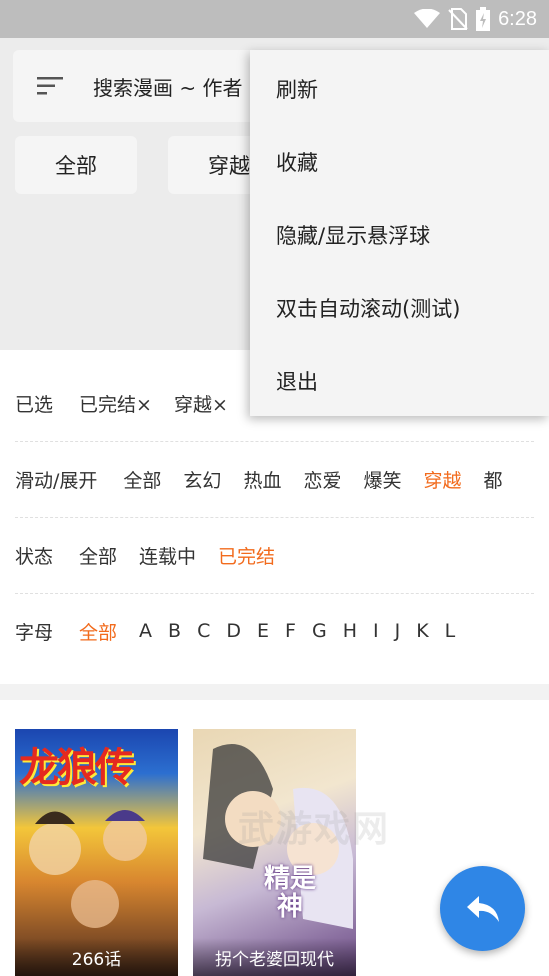 This screenshot has width=549, height=976. What do you see at coordinates (96, 852) in the screenshot?
I see `comic-card: 龙狼传 266话` at bounding box center [96, 852].